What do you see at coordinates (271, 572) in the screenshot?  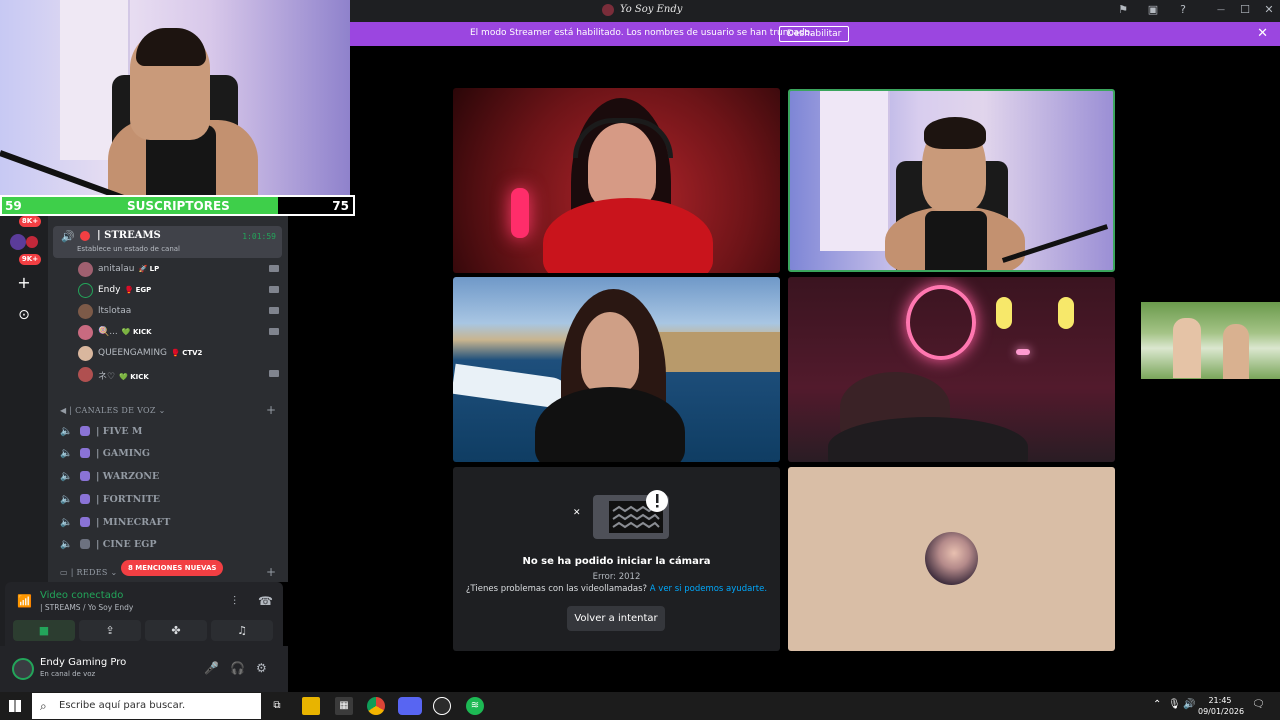 I see `add-redes-channel-button: +` at bounding box center [271, 572].